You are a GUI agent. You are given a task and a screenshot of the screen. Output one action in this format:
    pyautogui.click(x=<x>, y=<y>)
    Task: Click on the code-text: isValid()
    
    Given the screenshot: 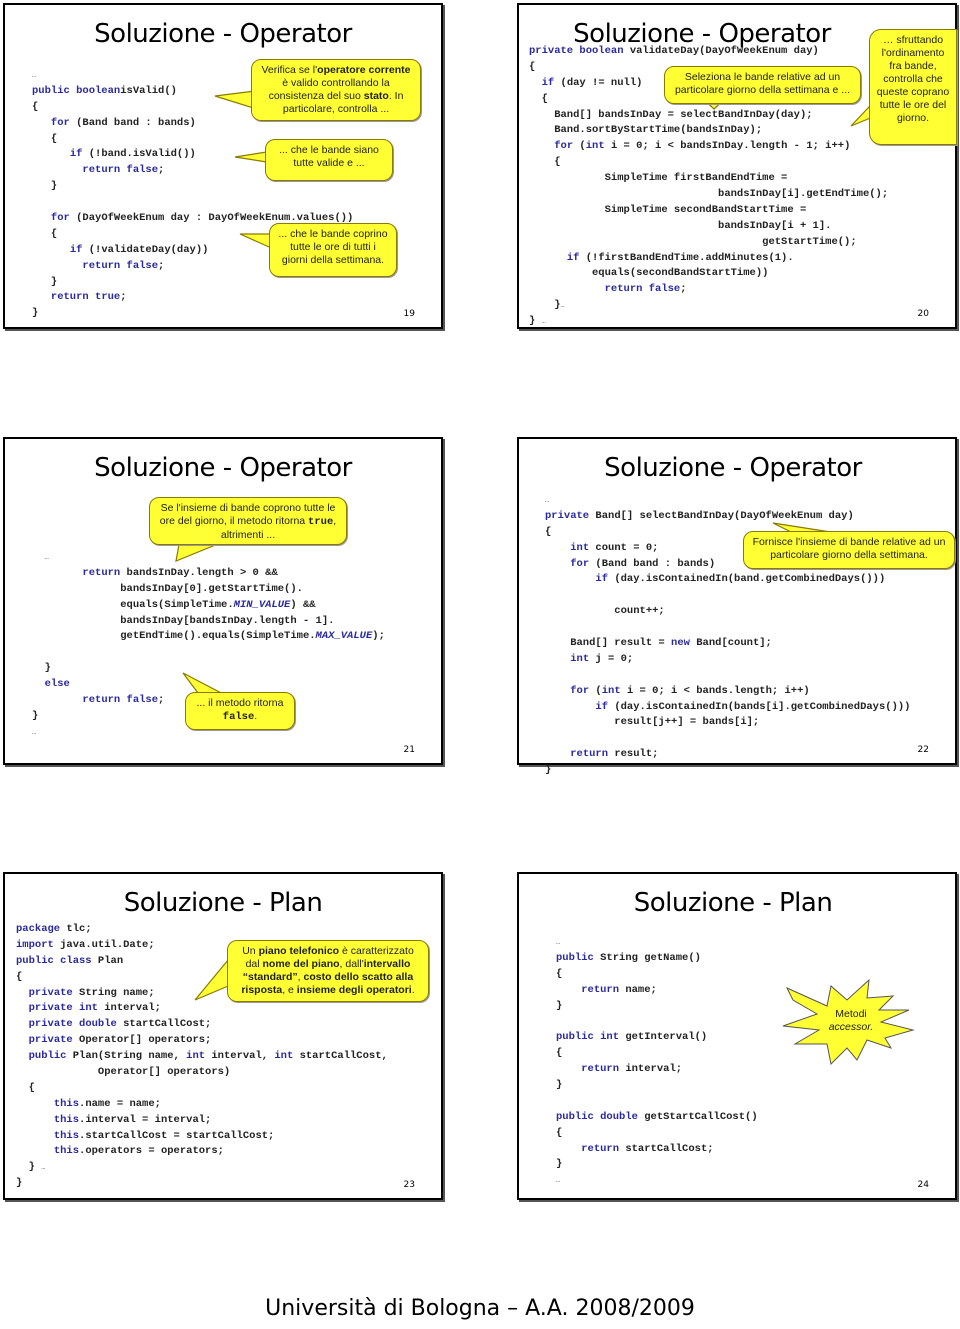 What is the action you would take?
    pyautogui.click(x=148, y=90)
    